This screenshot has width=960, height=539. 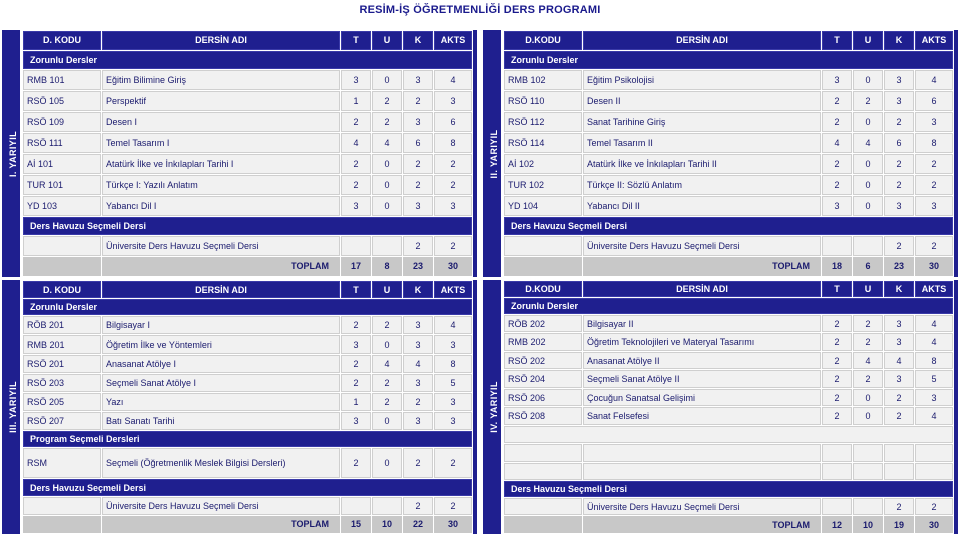 What do you see at coordinates (221, 402) in the screenshot?
I see `course-name: Yazı` at bounding box center [221, 402].